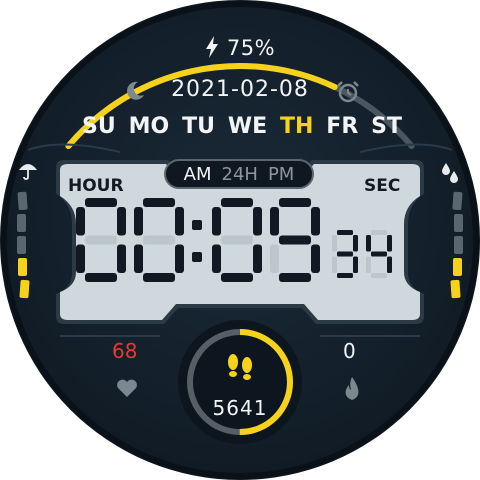 The image size is (480, 480). Describe the element at coordinates (450, 173) in the screenshot. I see `water-drops-icon` at that location.